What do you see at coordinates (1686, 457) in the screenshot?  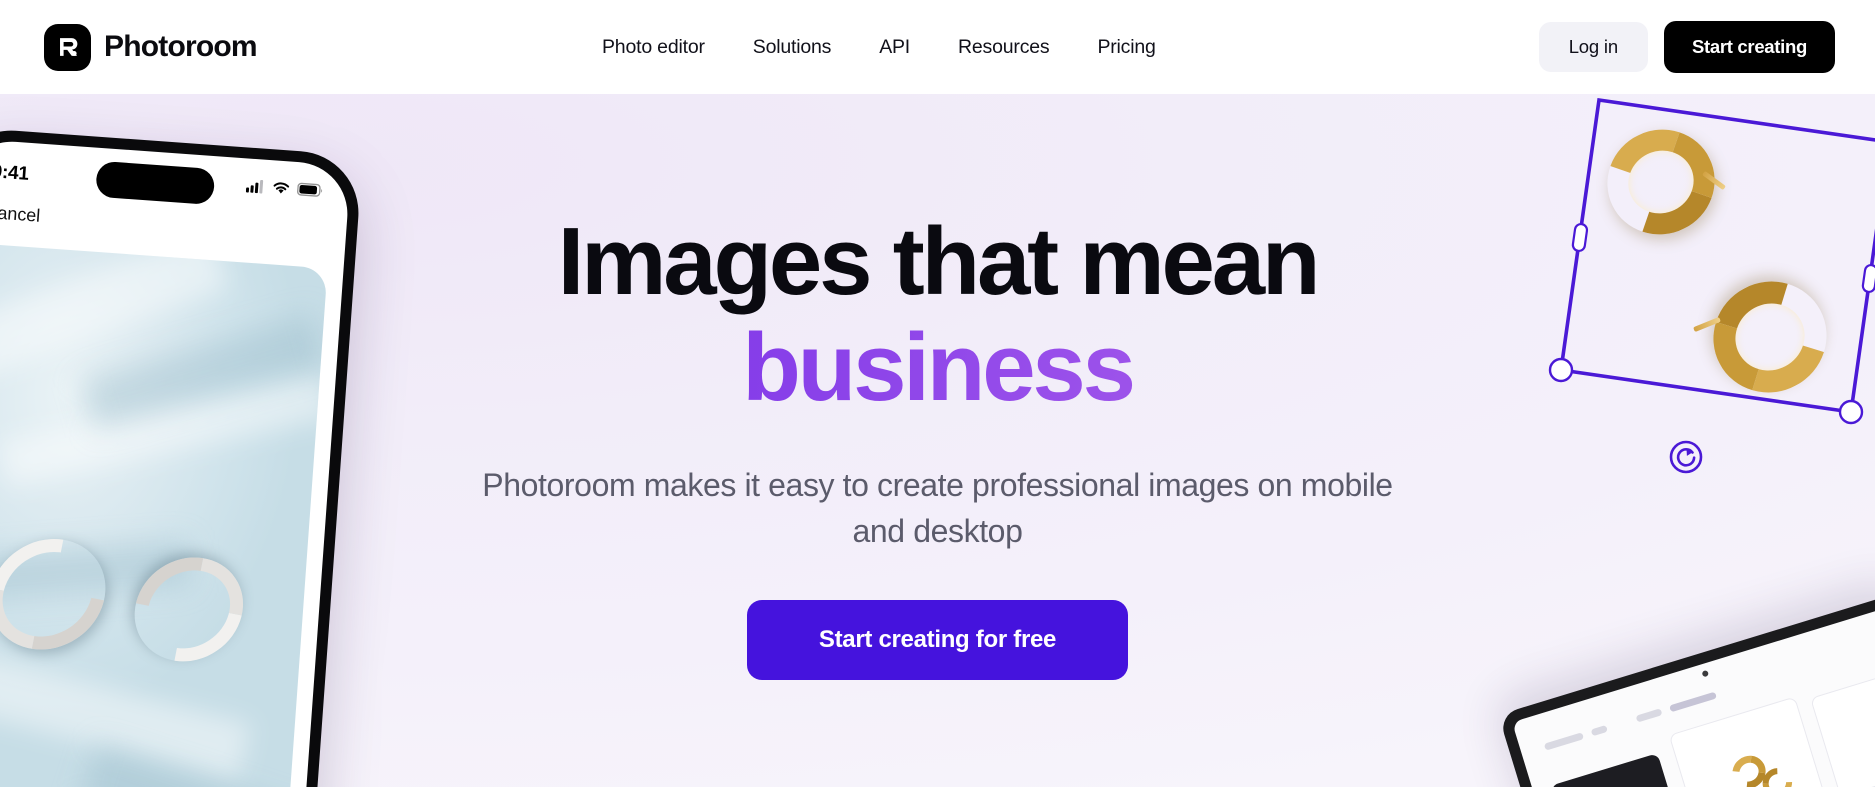 I see `rotate-icon` at bounding box center [1686, 457].